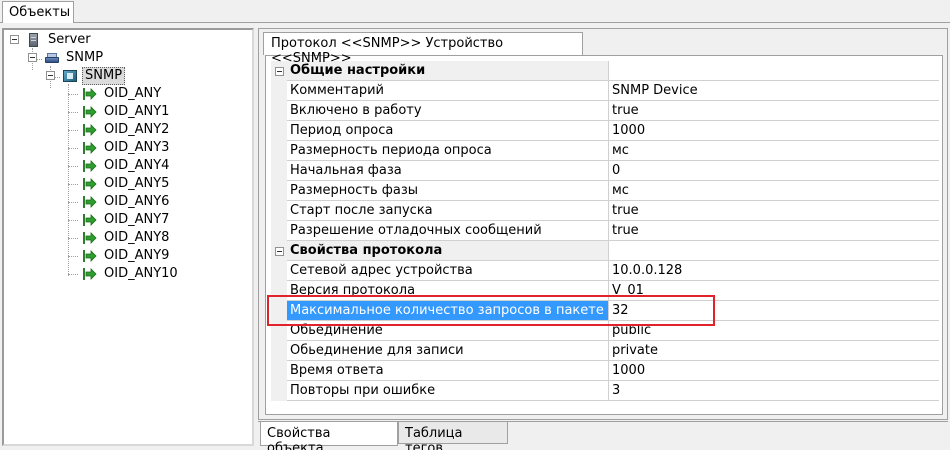 The width and height of the screenshot is (950, 450). I want to click on category-general: Общие настройки, so click(605, 71).